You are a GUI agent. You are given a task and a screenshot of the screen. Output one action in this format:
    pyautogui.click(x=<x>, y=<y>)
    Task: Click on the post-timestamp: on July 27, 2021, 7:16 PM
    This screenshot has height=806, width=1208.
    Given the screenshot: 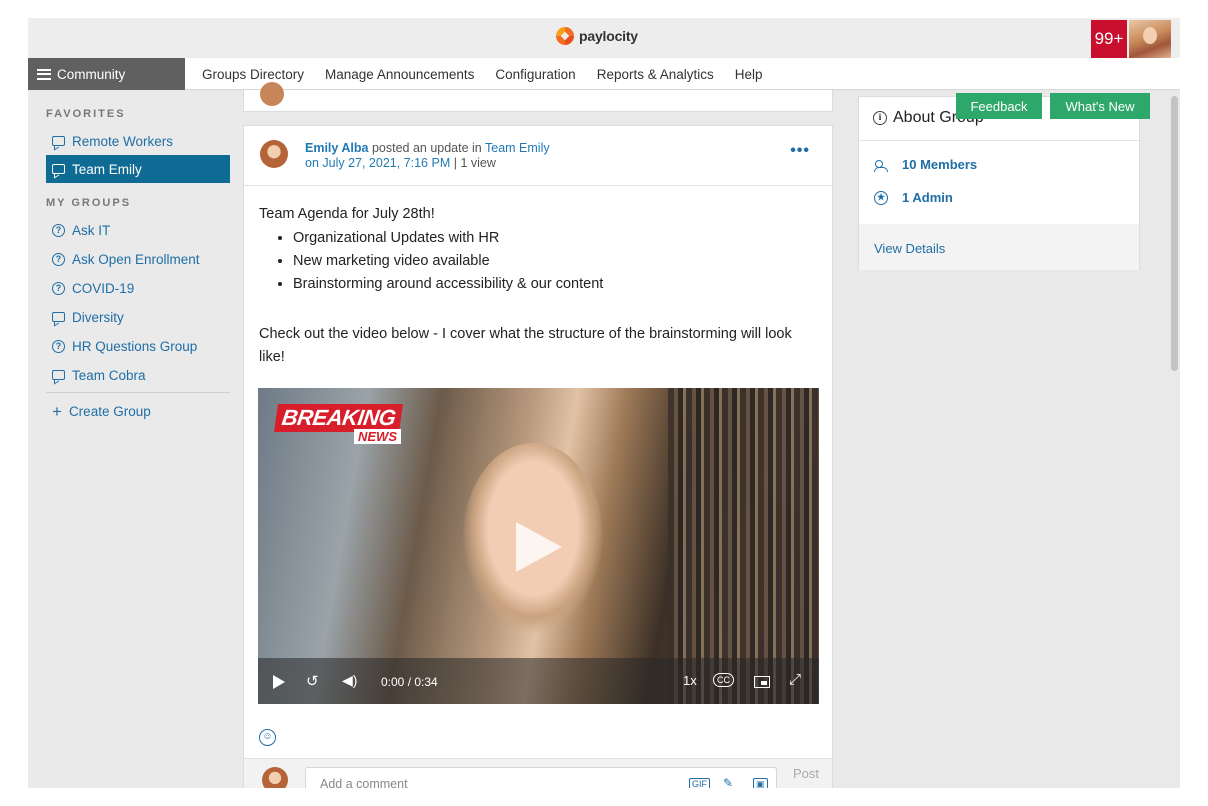 What is the action you would take?
    pyautogui.click(x=377, y=163)
    